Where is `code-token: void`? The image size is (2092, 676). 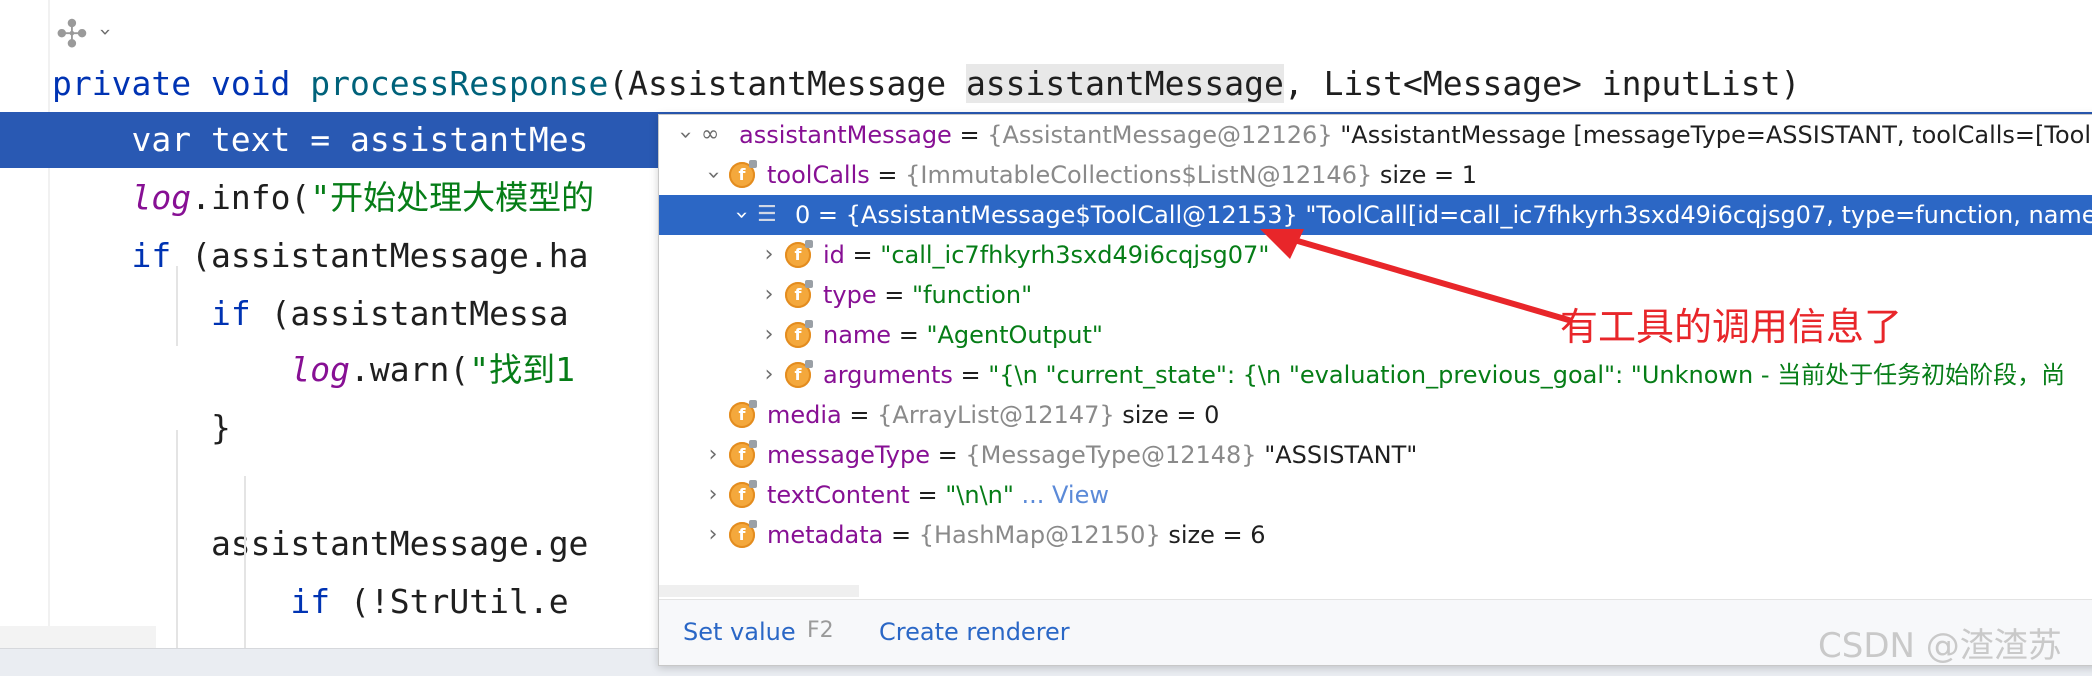
code-token: void is located at coordinates (260, 83).